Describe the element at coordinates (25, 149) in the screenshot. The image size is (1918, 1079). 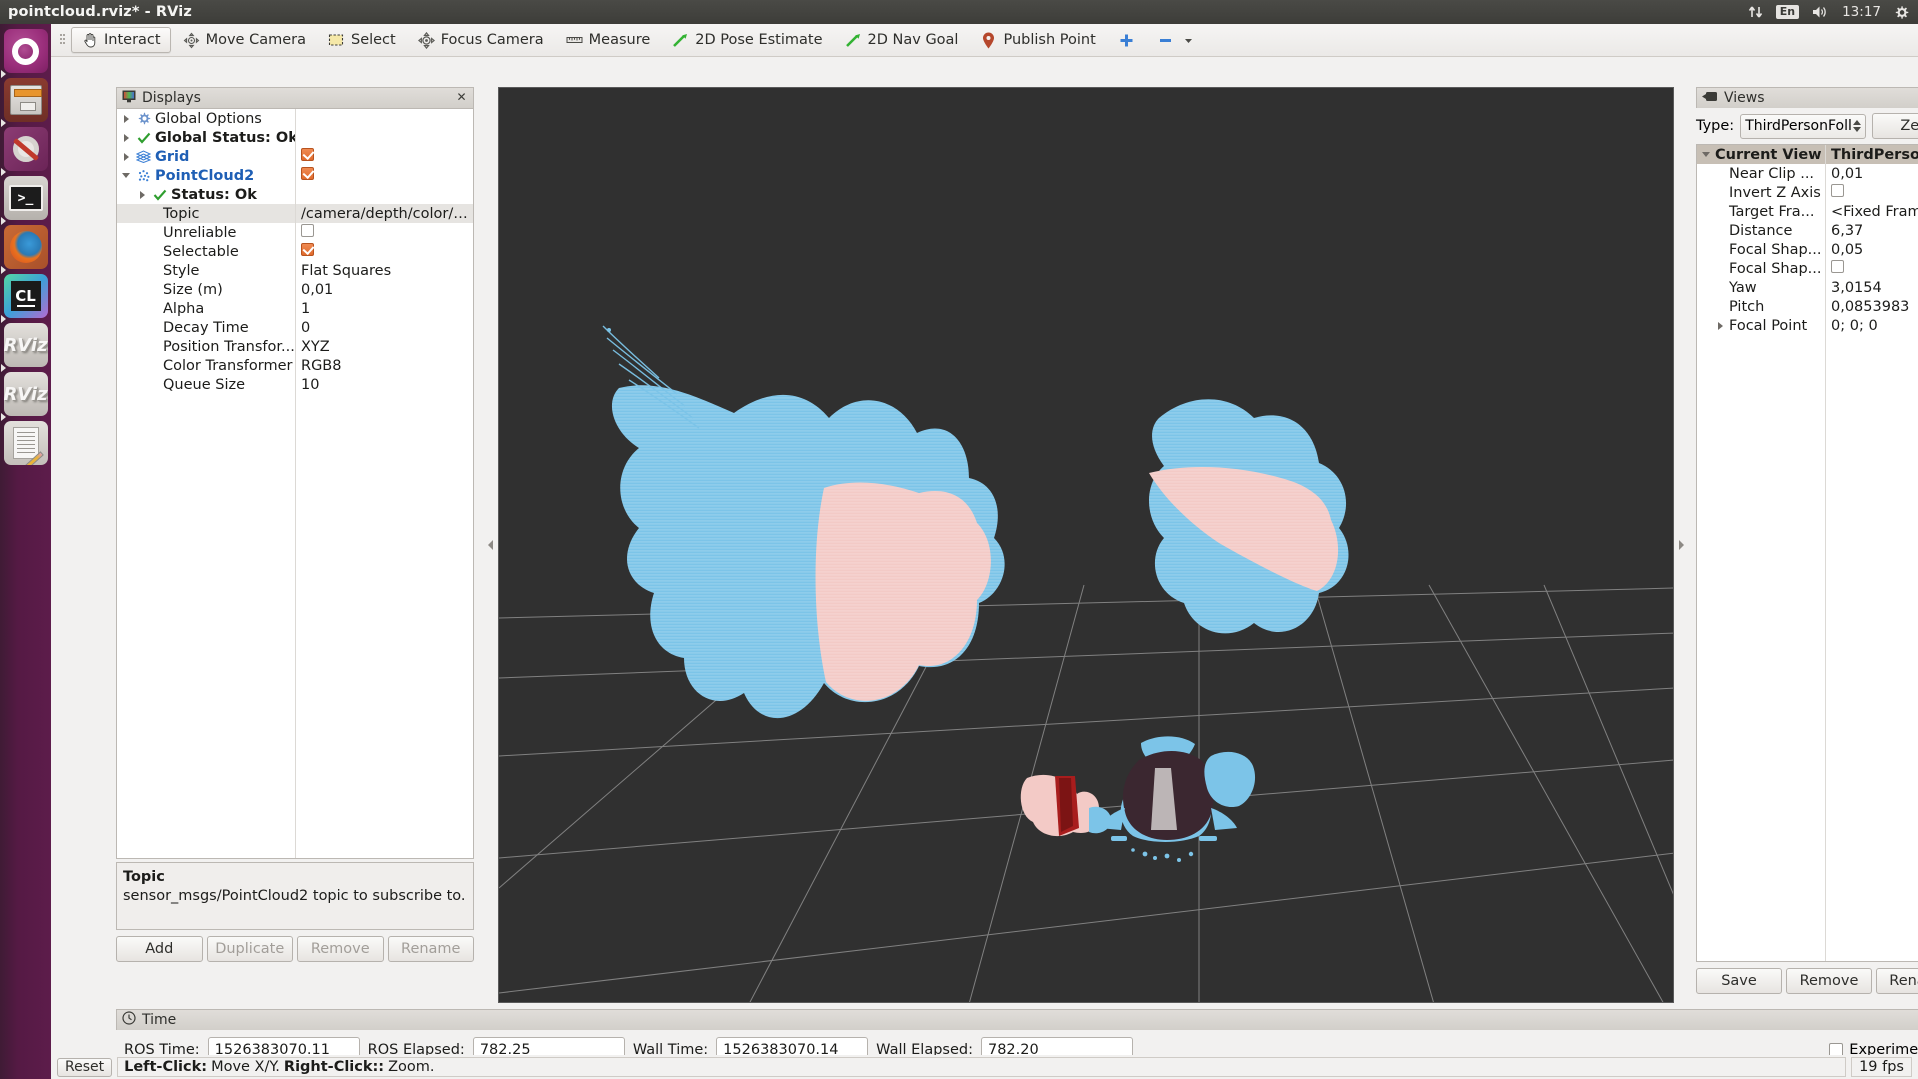
I see `launcher-item-system-settings` at that location.